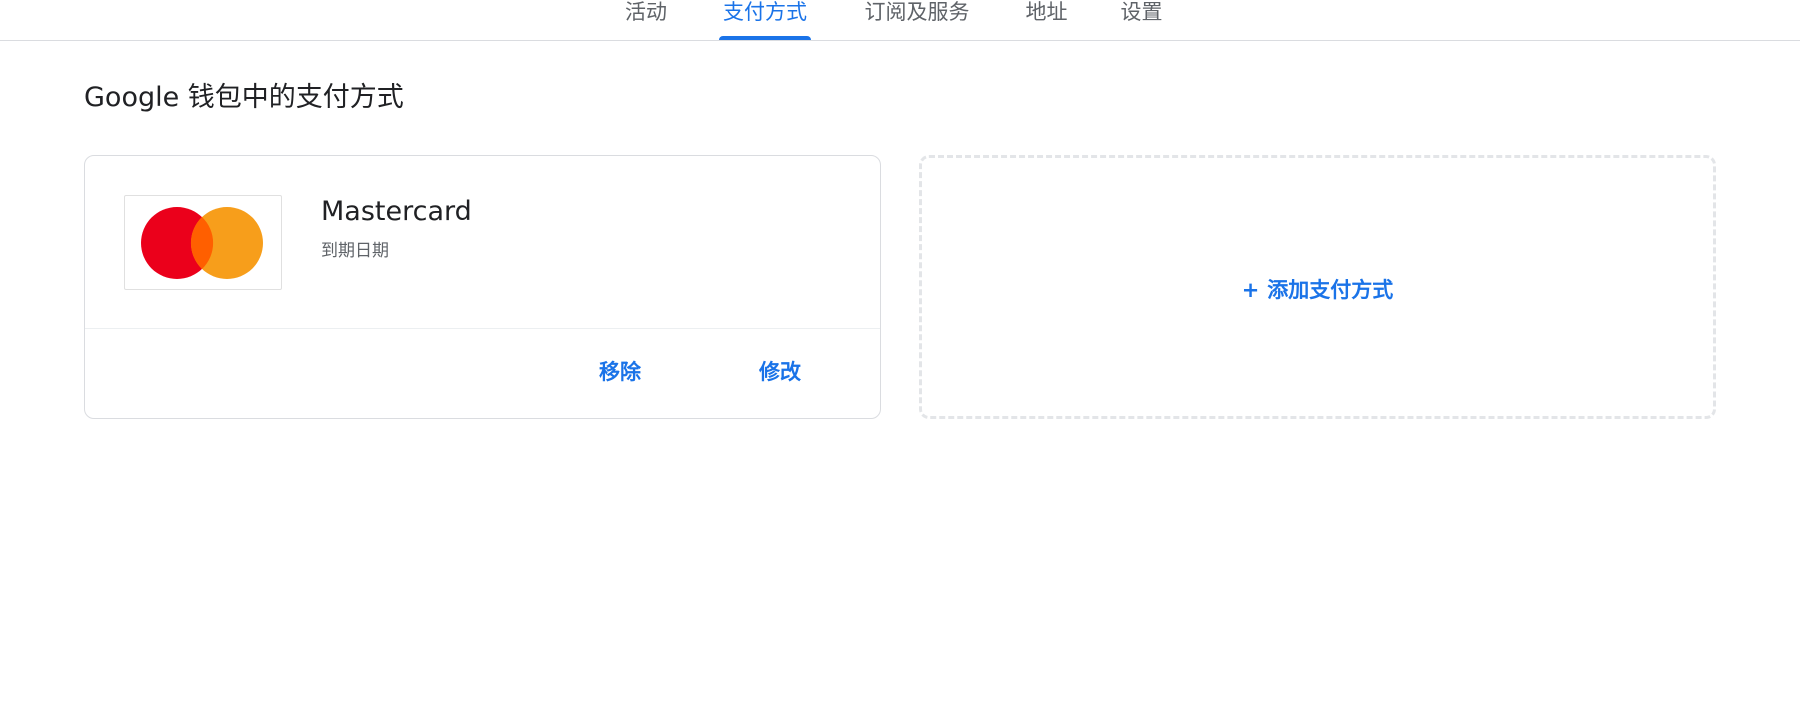 The height and width of the screenshot is (707, 1800). I want to click on tab-settings: 设置, so click(1141, 20).